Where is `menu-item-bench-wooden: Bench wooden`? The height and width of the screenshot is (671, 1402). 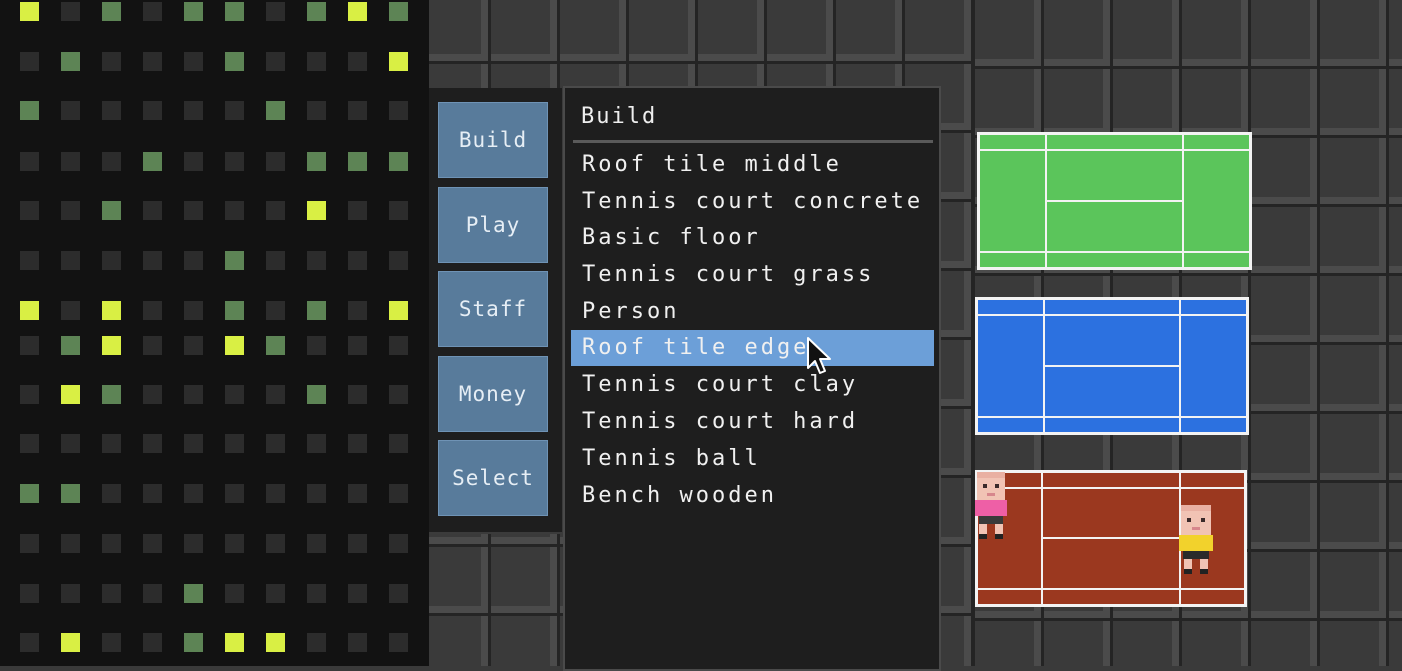 menu-item-bench-wooden: Bench wooden is located at coordinates (752, 496).